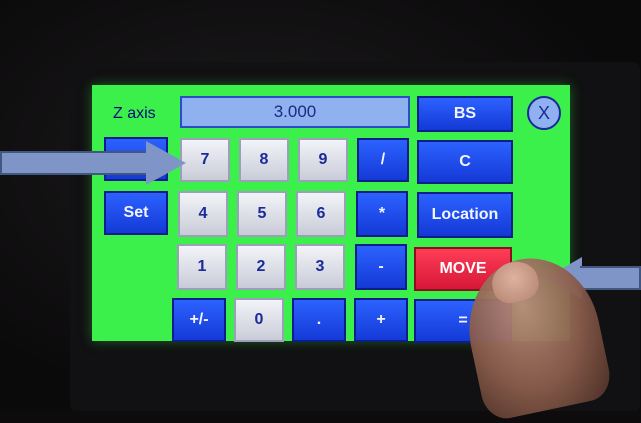  What do you see at coordinates (199, 320) in the screenshot?
I see `key-plus-minus: +/-` at bounding box center [199, 320].